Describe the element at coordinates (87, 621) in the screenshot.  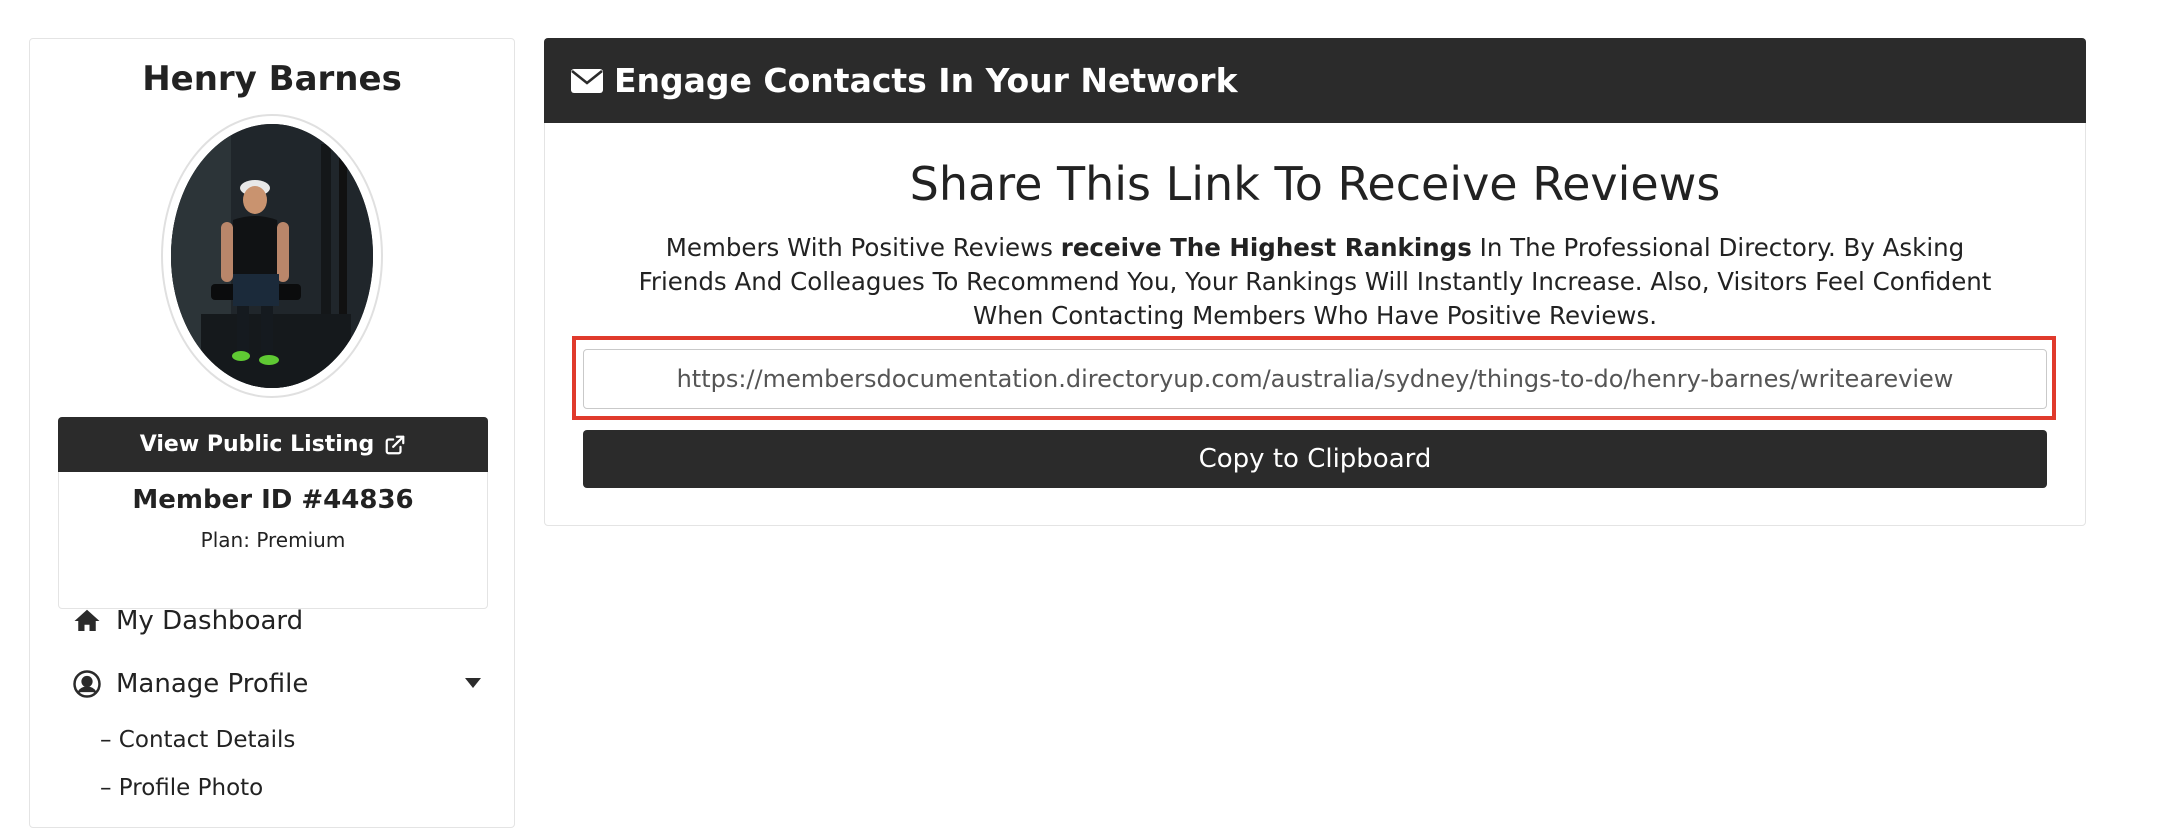
I see `home-icon` at that location.